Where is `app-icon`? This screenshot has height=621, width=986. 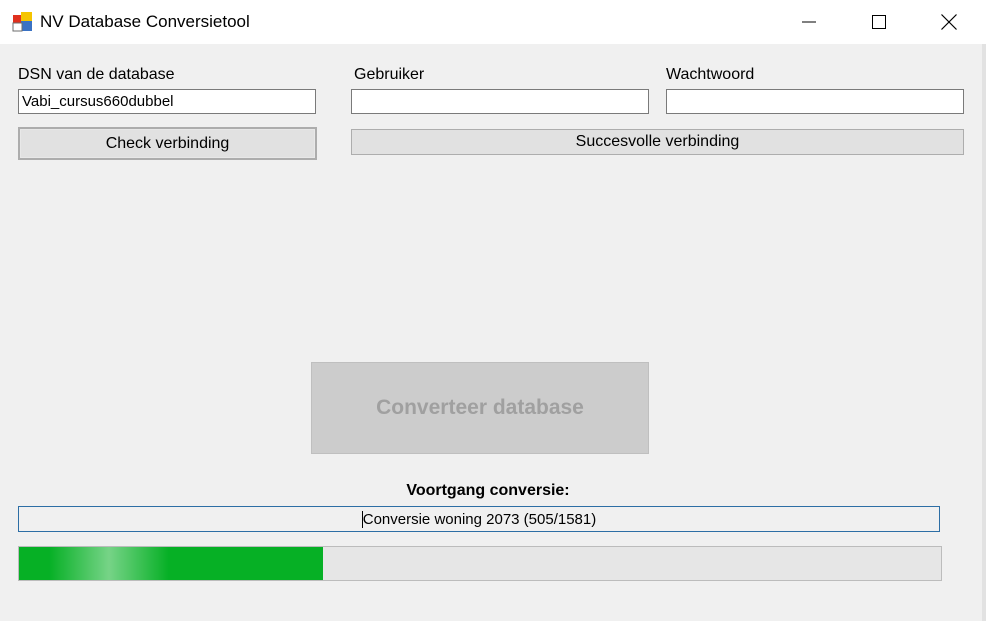 app-icon is located at coordinates (22, 22).